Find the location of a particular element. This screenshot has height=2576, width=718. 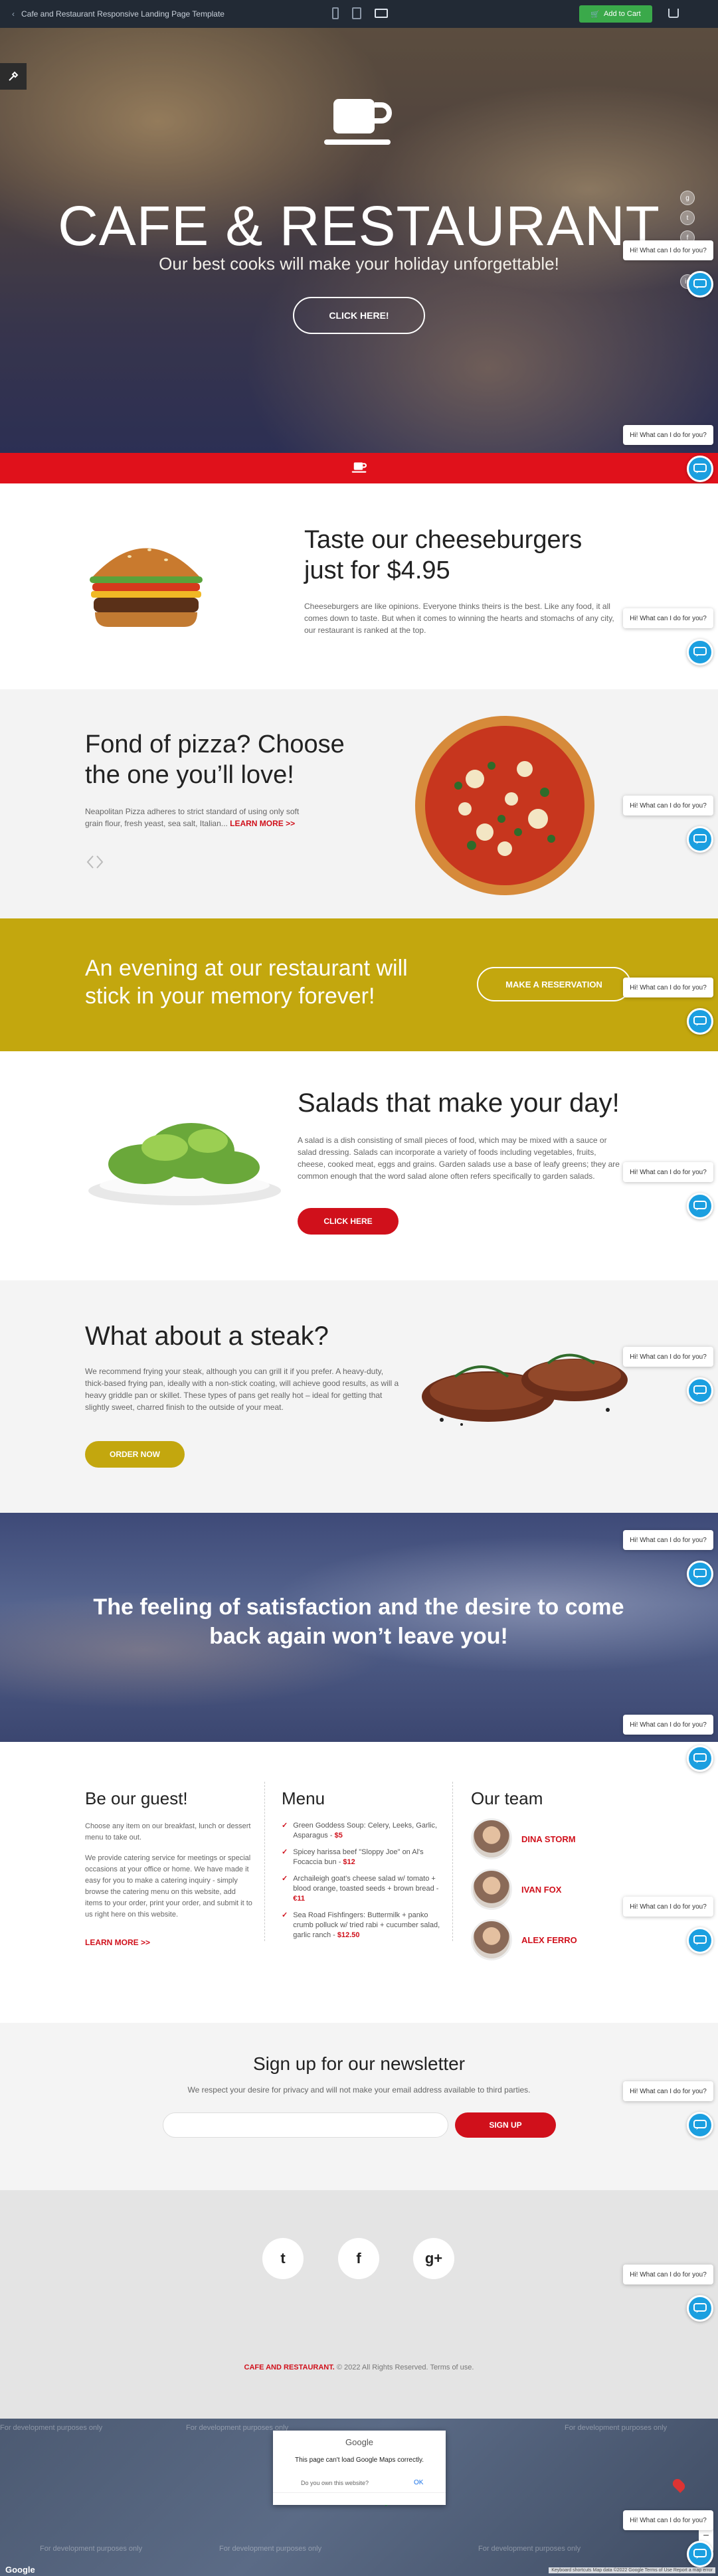

small-cup-icon is located at coordinates (359, 467).